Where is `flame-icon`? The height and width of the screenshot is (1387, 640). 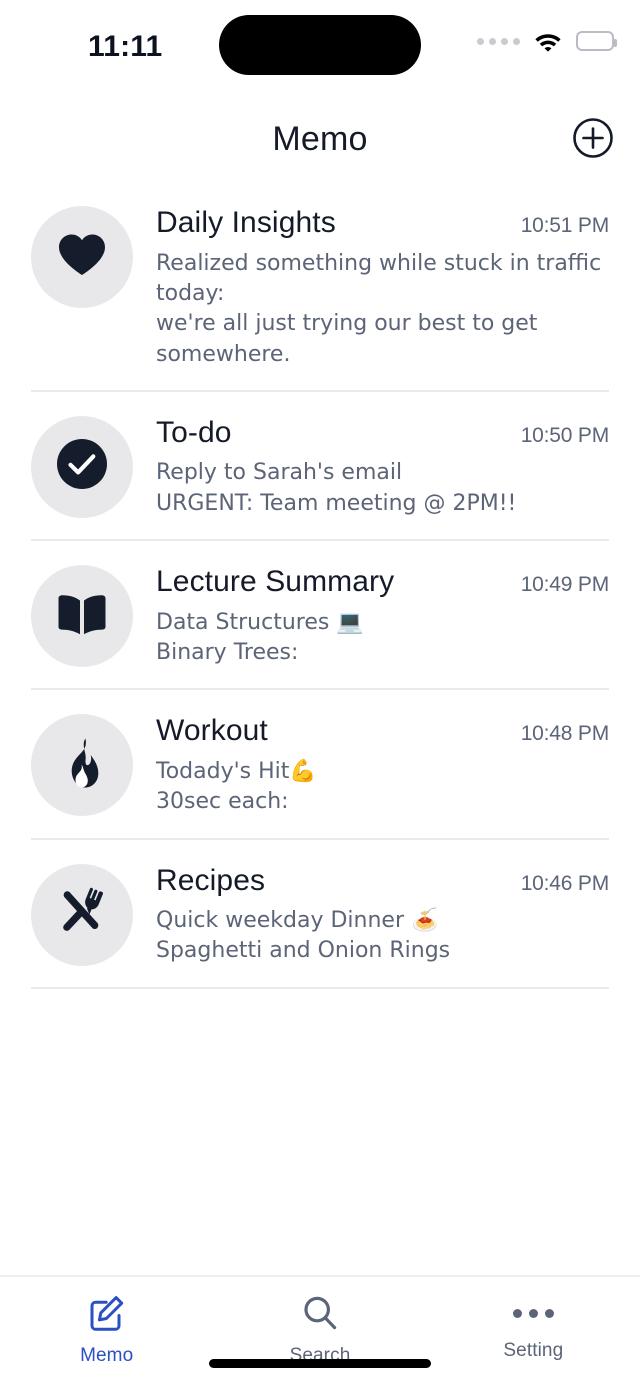
flame-icon is located at coordinates (82, 765).